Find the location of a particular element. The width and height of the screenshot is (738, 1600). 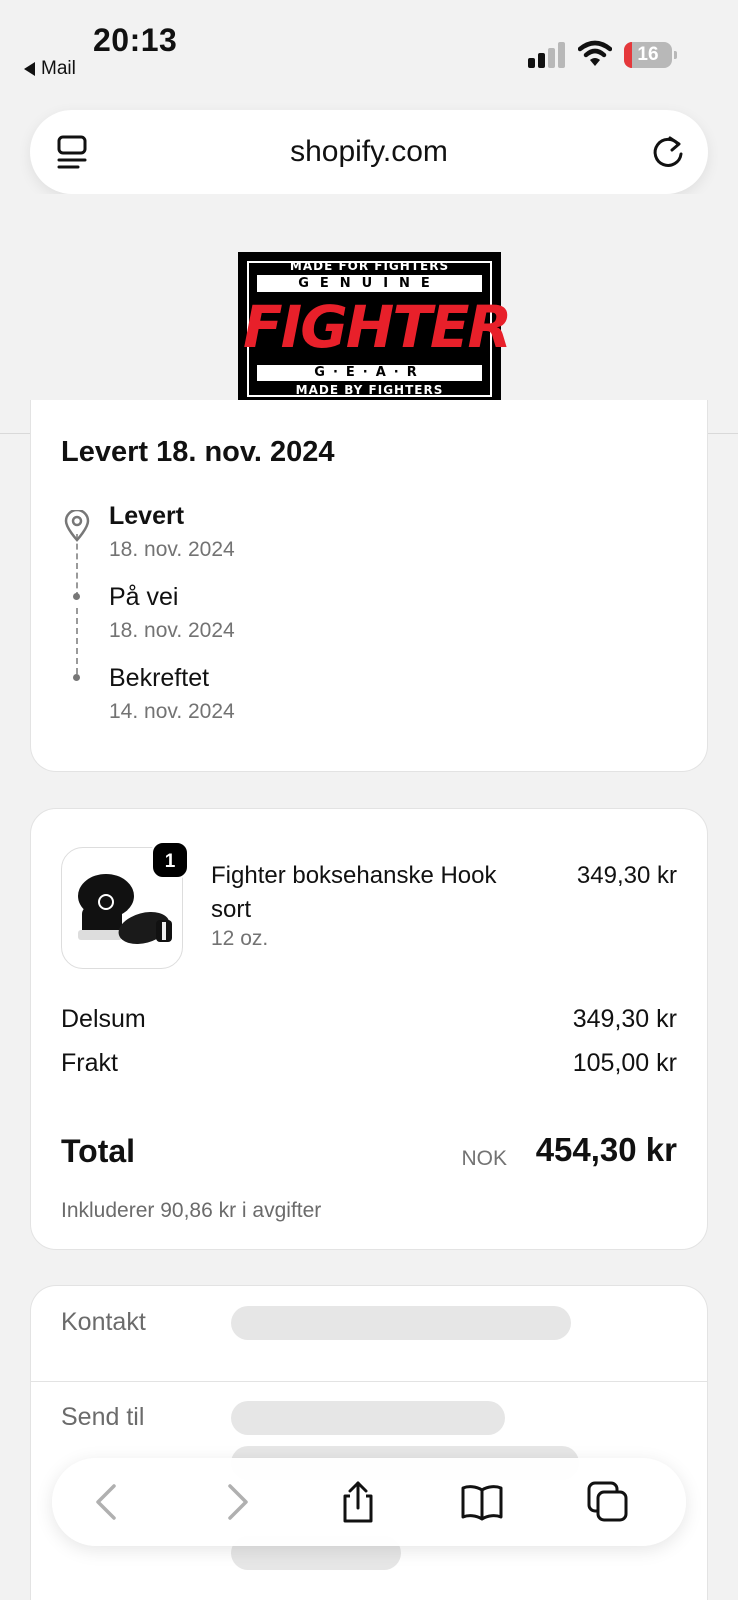

delivery-title: Levert 18. nov. 2024 is located at coordinates (198, 452).